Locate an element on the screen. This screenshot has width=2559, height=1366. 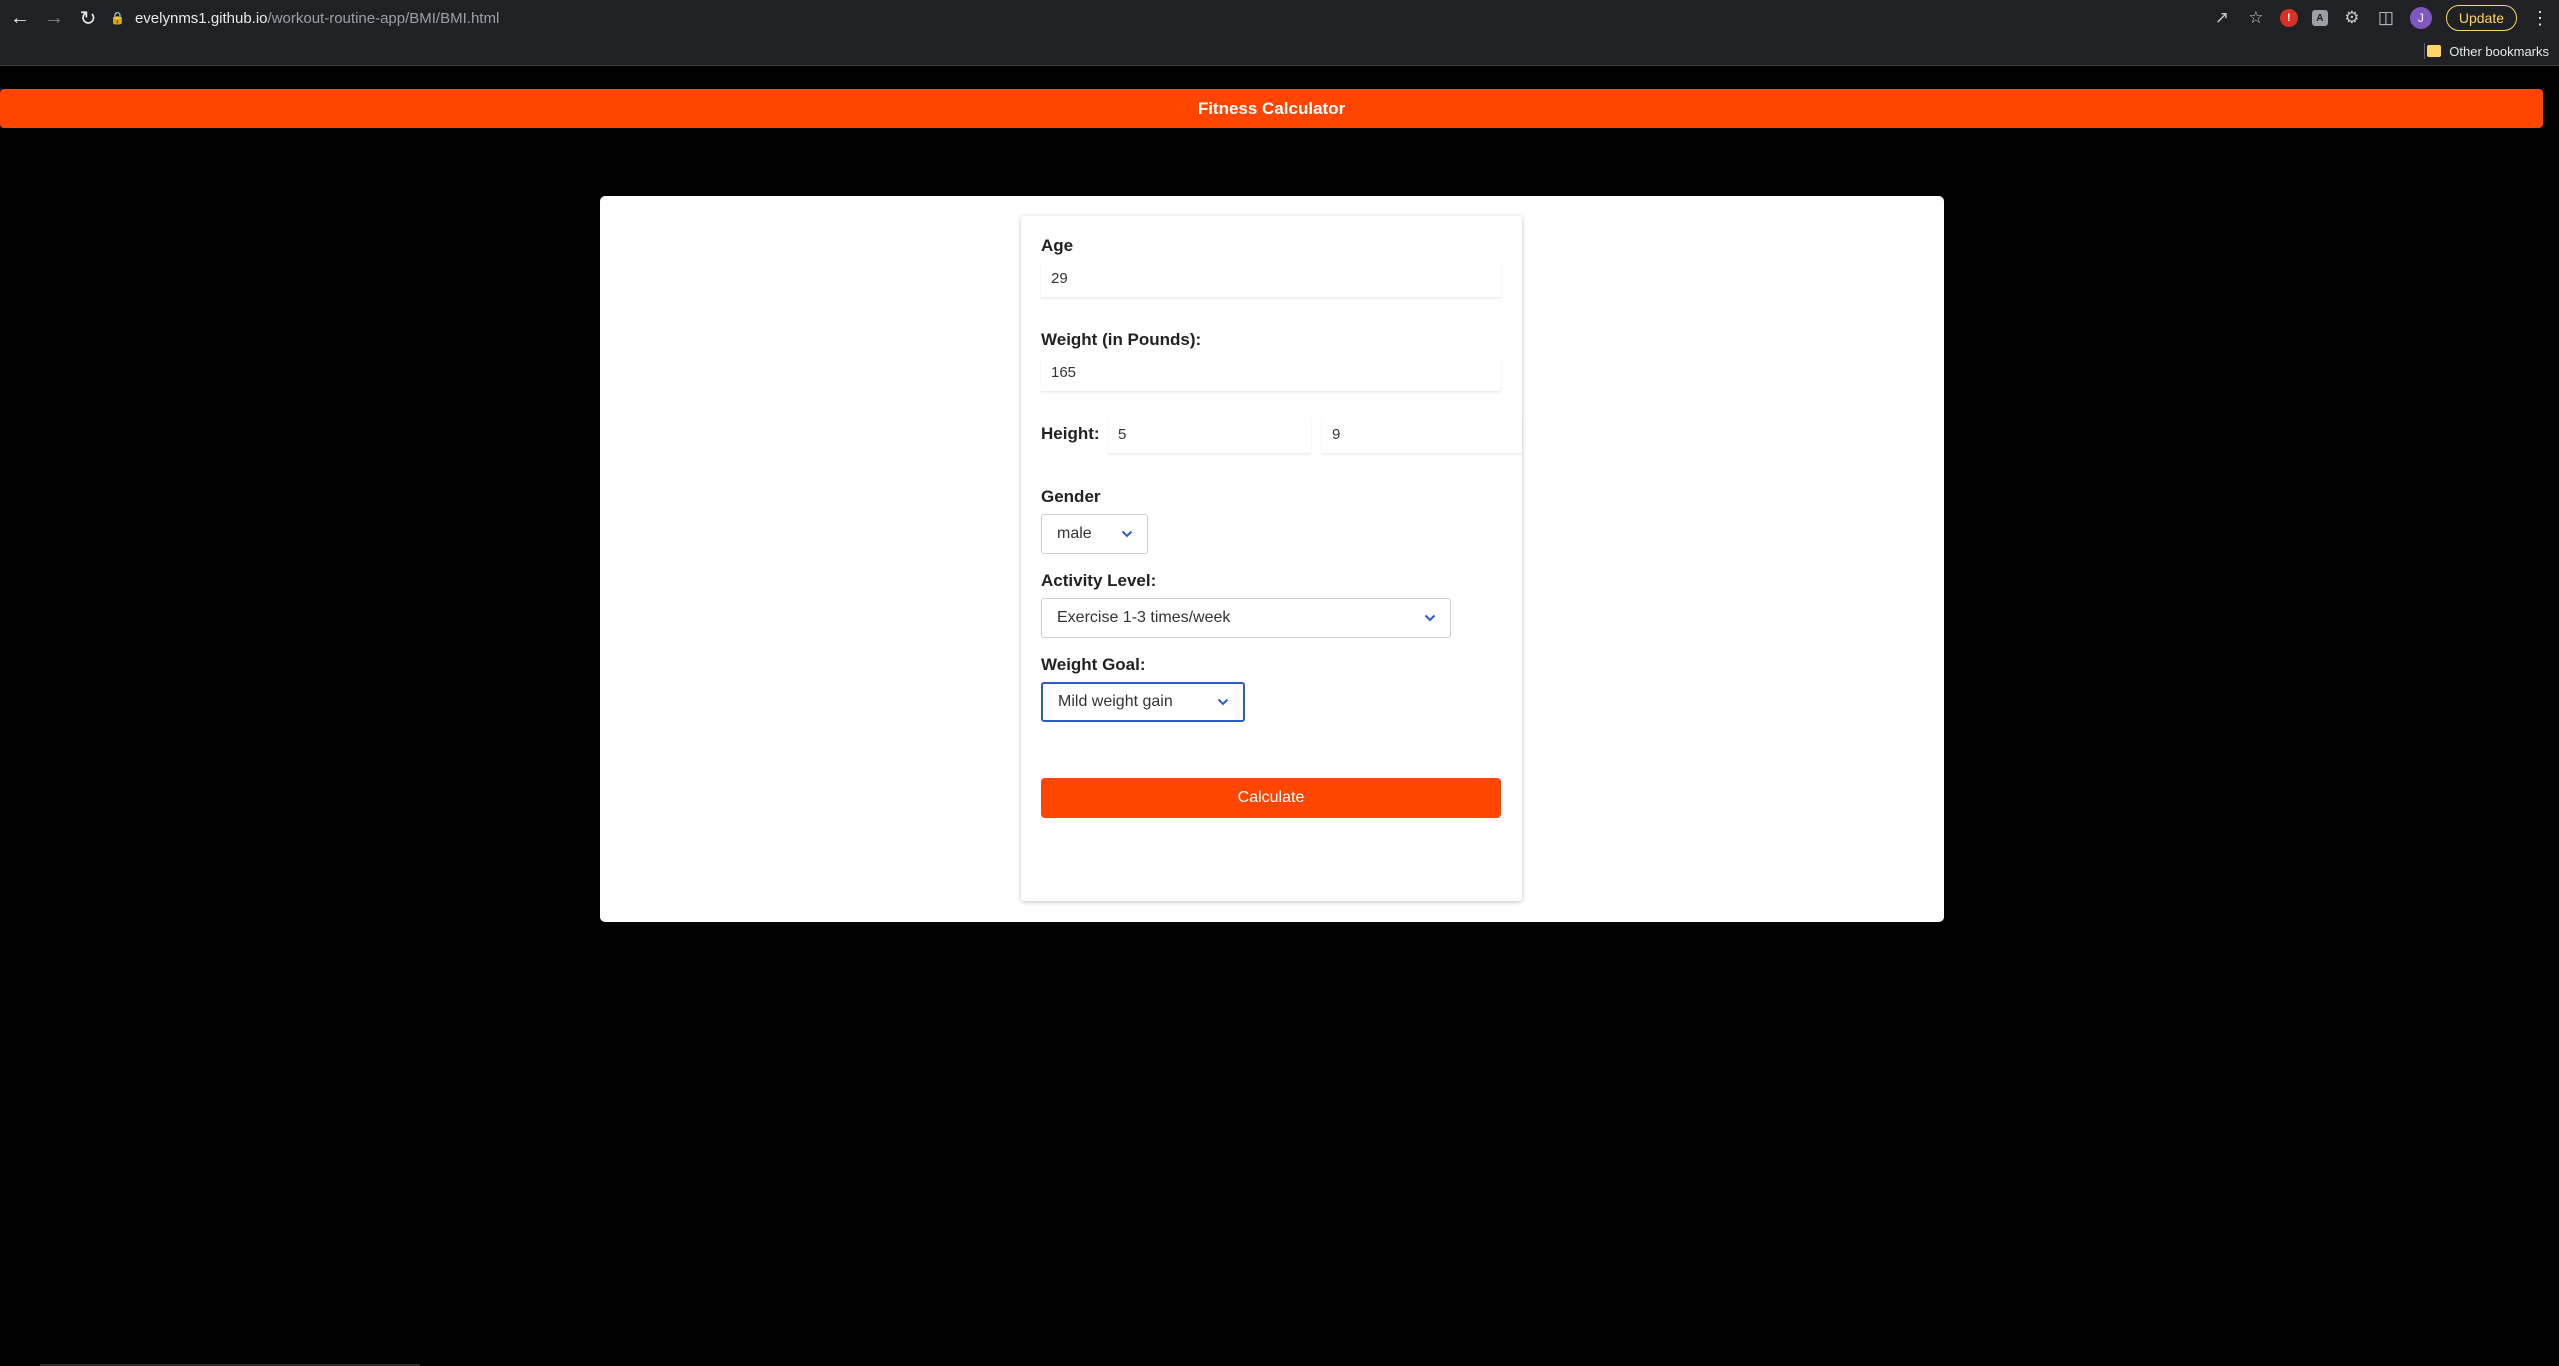
weight-input: 165 is located at coordinates (1271, 373).